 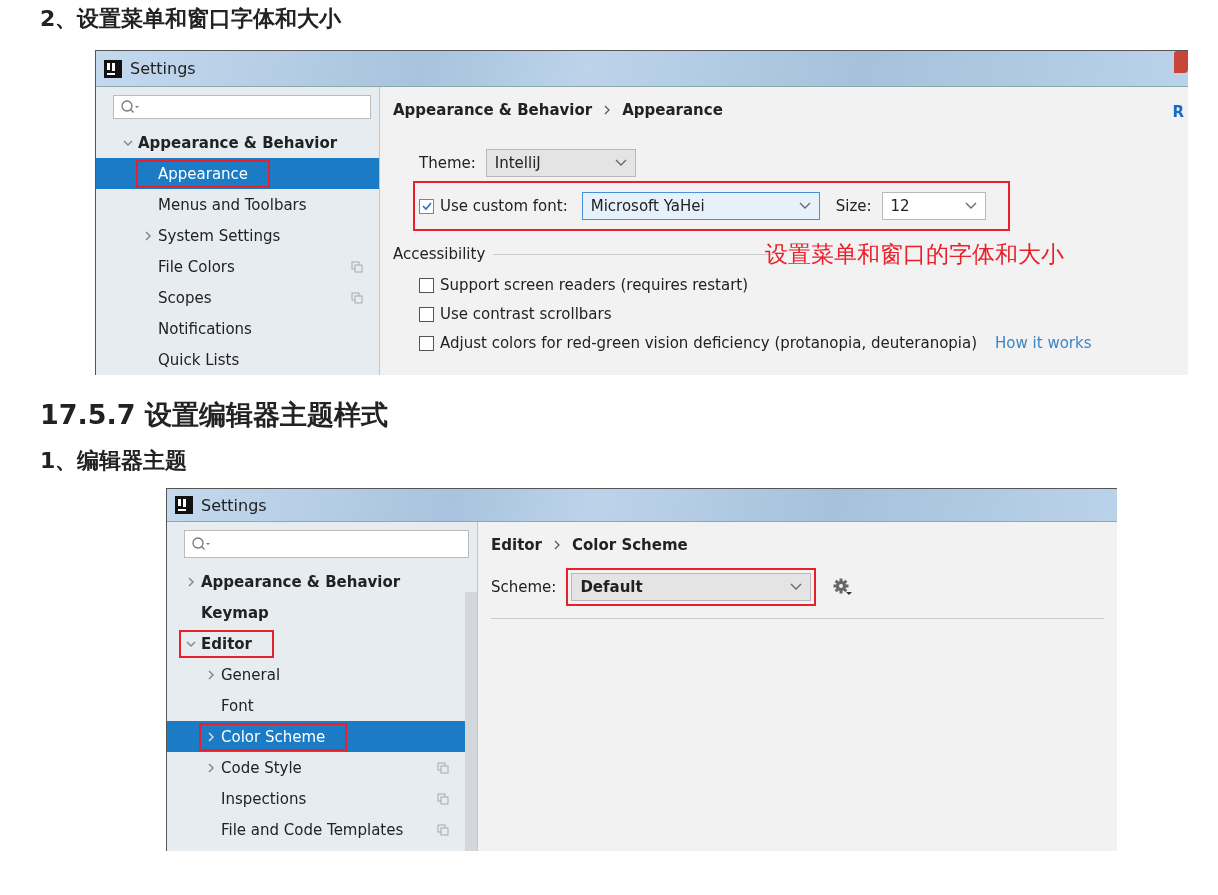 What do you see at coordinates (853, 206) in the screenshot?
I see `size-label: Size:` at bounding box center [853, 206].